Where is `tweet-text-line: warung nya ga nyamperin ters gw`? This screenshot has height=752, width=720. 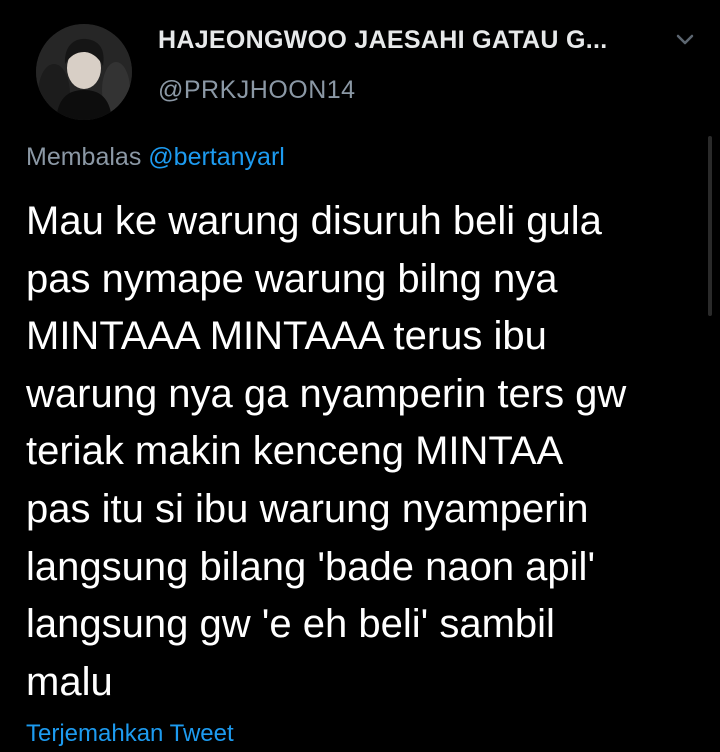
tweet-text-line: warung nya ga nyamperin ters gw is located at coordinates (326, 393).